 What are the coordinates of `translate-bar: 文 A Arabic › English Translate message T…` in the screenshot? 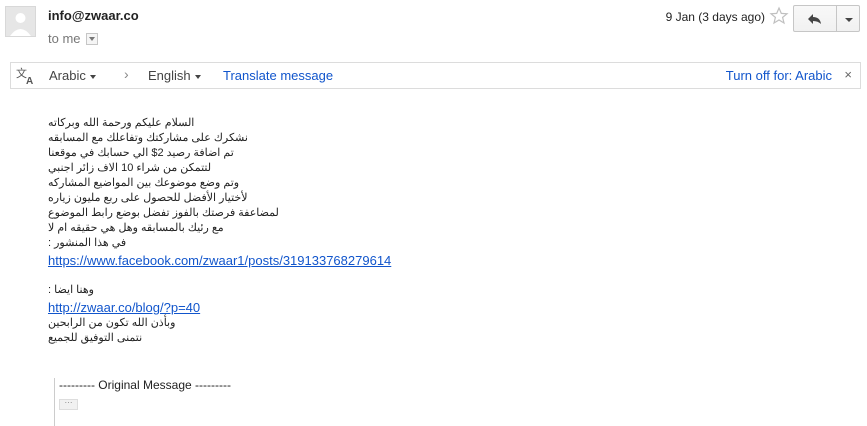 It's located at (435, 75).